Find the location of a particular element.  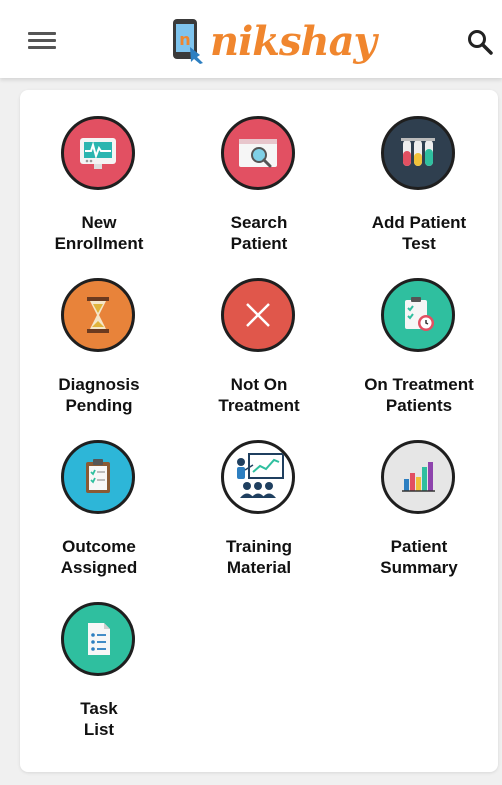

tile-training-material: Training Material is located at coordinates (259, 495).